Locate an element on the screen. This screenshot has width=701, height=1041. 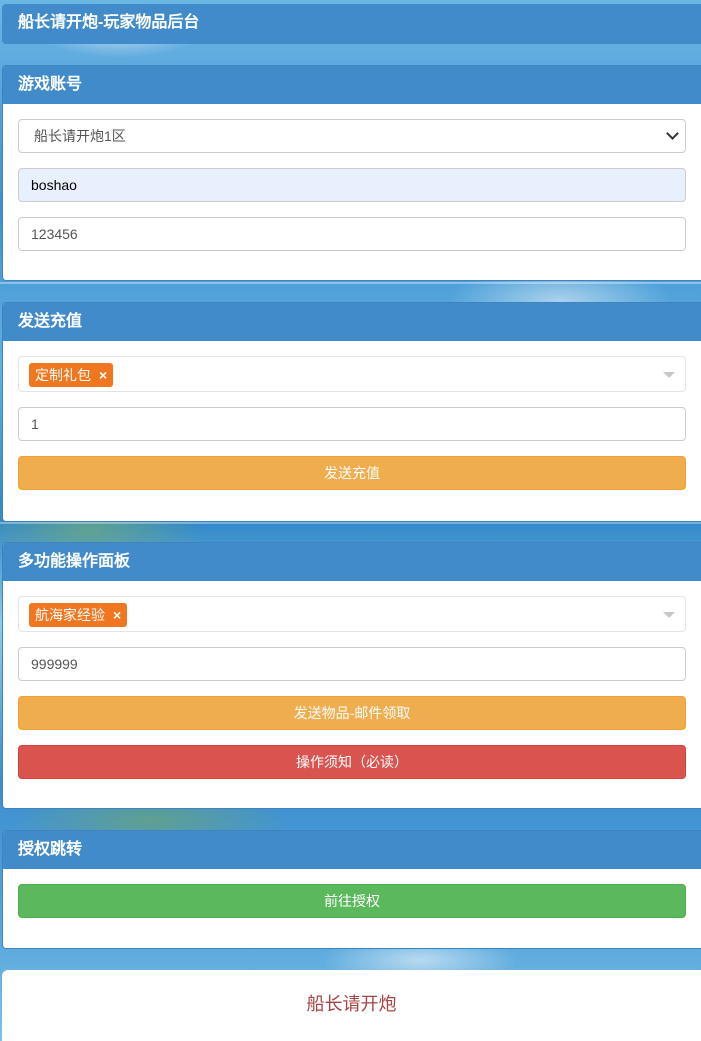
chevron-down-icon is located at coordinates (672, 133).